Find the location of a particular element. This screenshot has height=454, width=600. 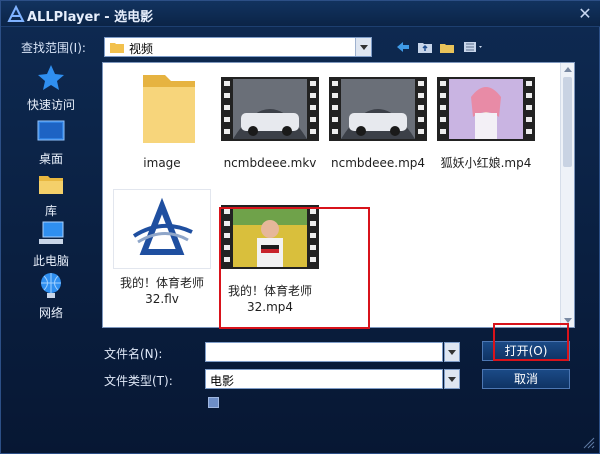

computer-icon is located at coordinates (51, 232).